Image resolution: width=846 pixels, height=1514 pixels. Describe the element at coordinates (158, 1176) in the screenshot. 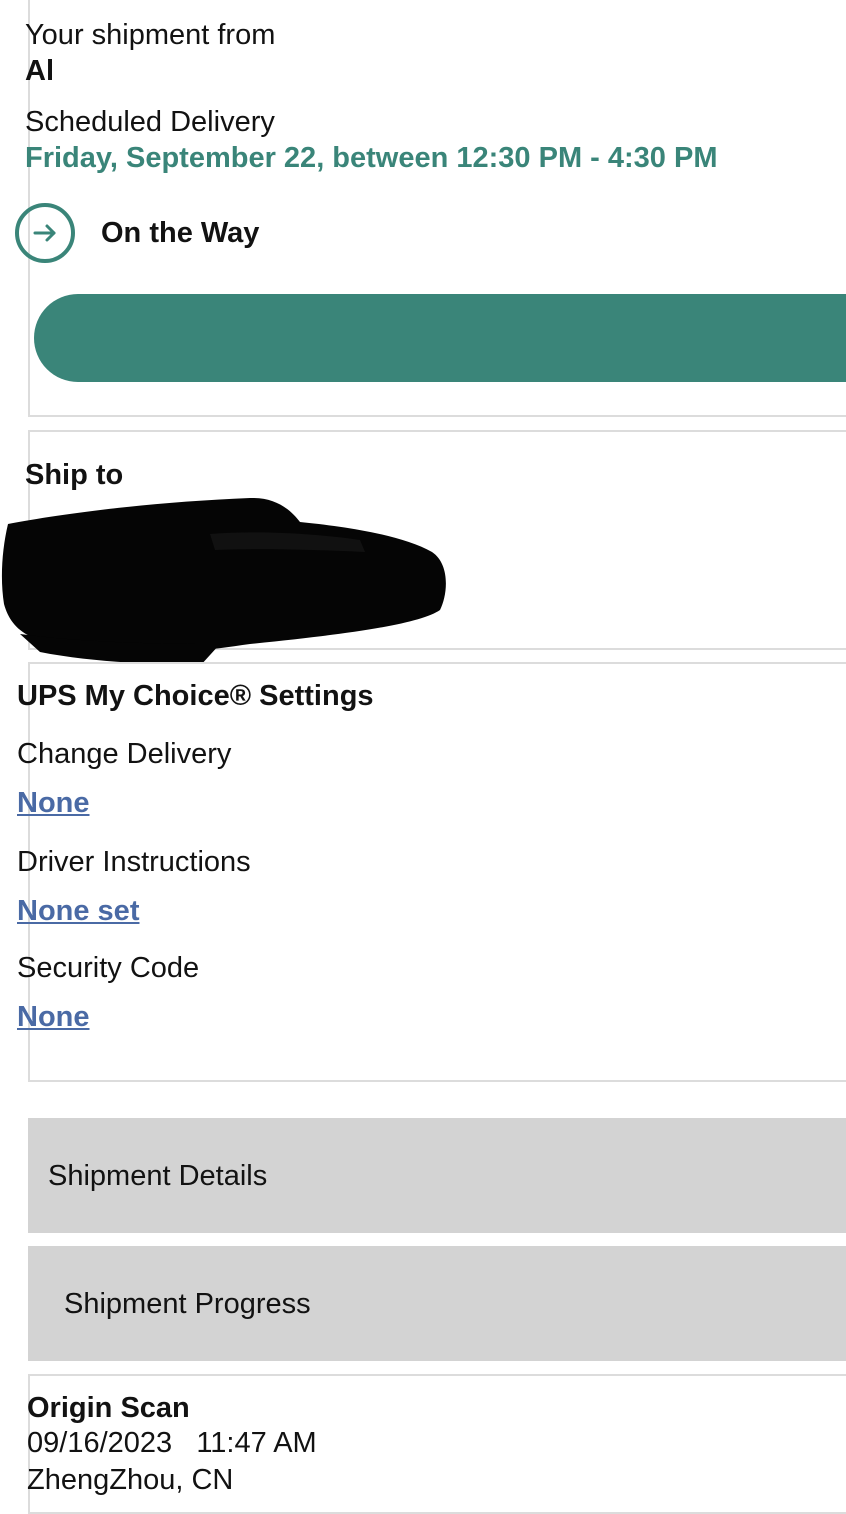

I see `shipment-details-label: Shipment Details` at that location.